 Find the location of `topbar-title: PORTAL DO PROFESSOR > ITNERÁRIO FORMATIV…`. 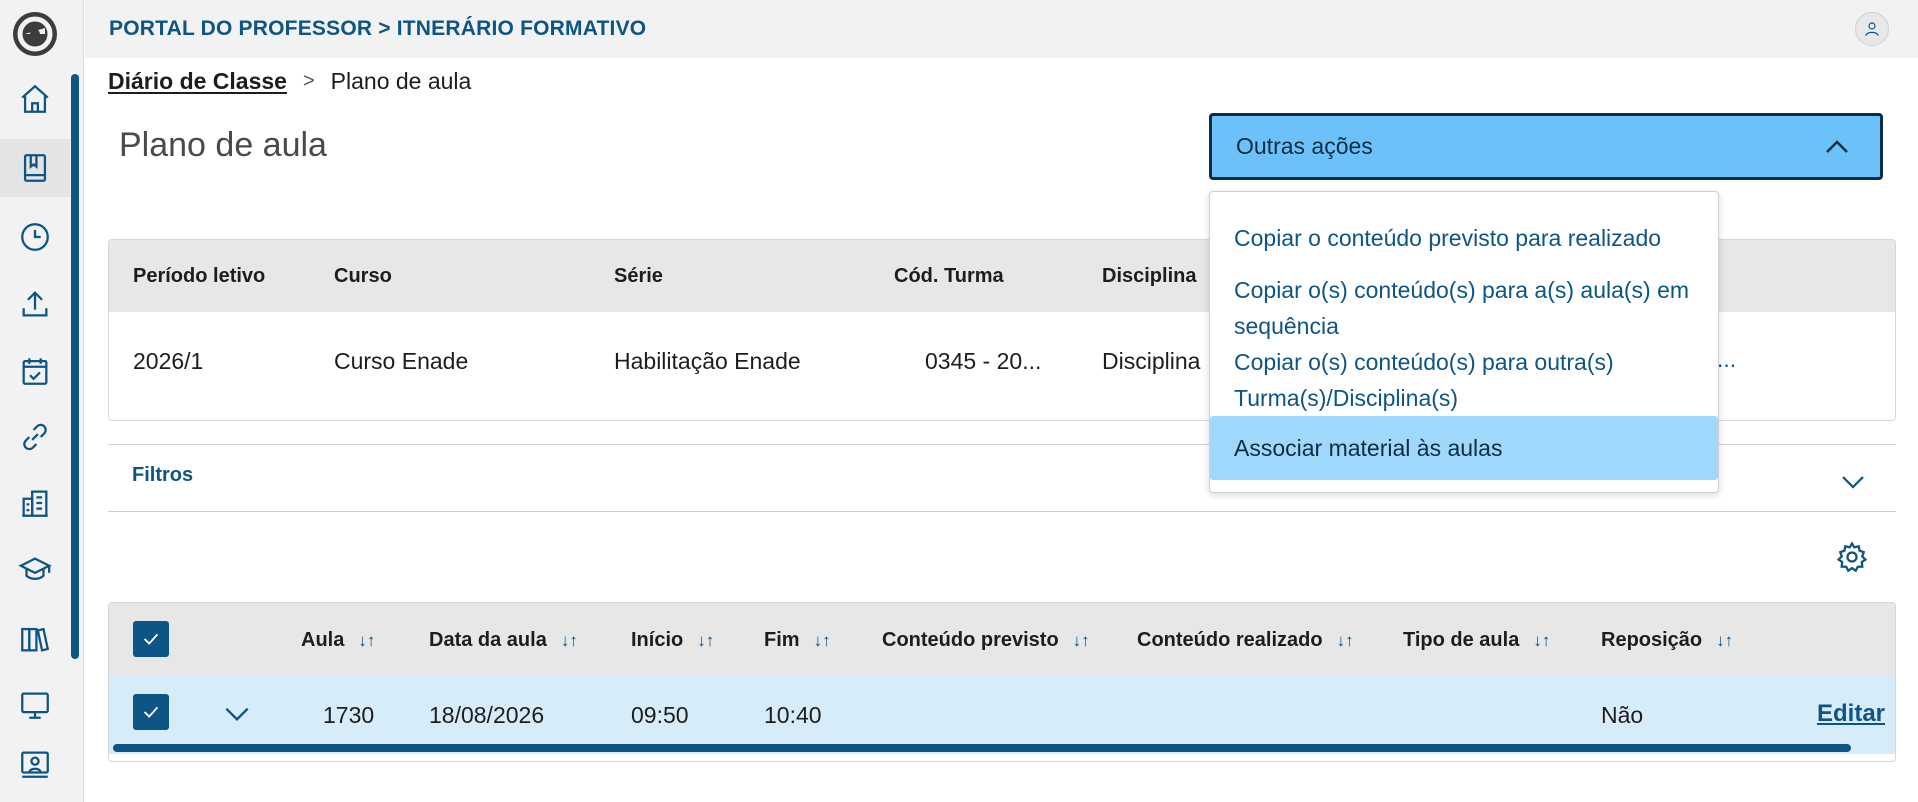

topbar-title: PORTAL DO PROFESSOR > ITNERÁRIO FORMATIV… is located at coordinates (378, 28).